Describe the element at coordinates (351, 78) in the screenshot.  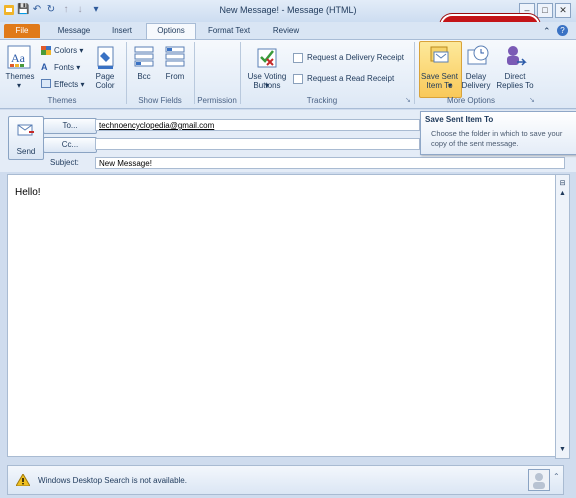
I see `read-receipt-label: Request a Read Receipt` at that location.